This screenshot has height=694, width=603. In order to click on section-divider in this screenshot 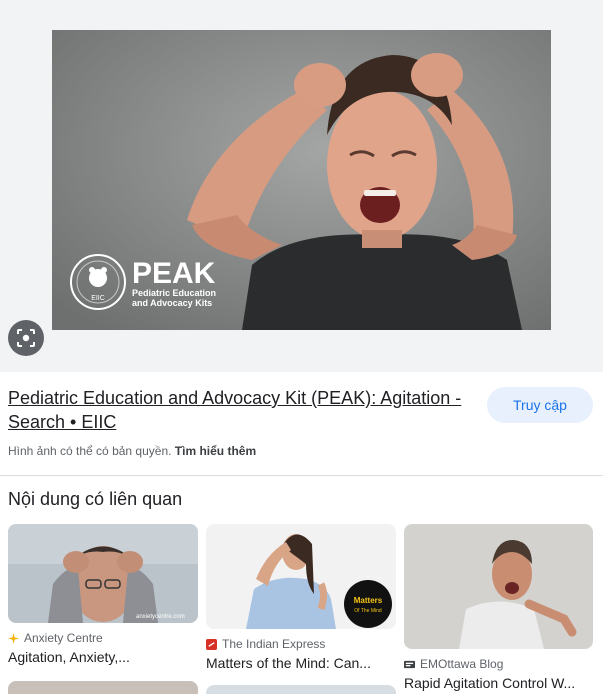, I will do `click(301, 475)`.